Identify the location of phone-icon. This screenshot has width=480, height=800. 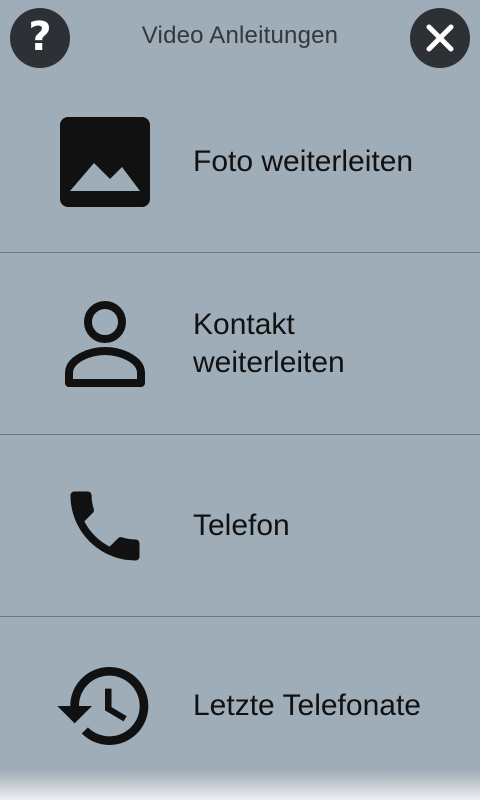
(105, 526).